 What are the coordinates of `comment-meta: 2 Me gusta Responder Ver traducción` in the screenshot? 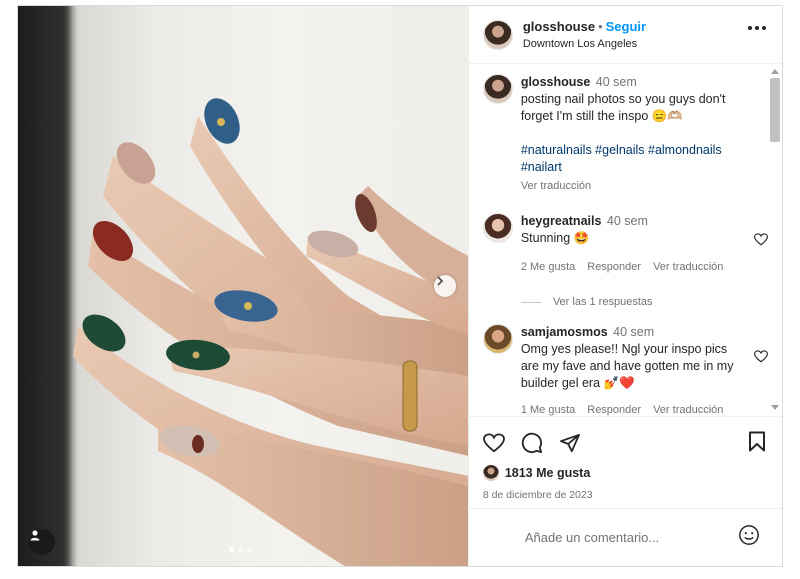 It's located at (632, 267).